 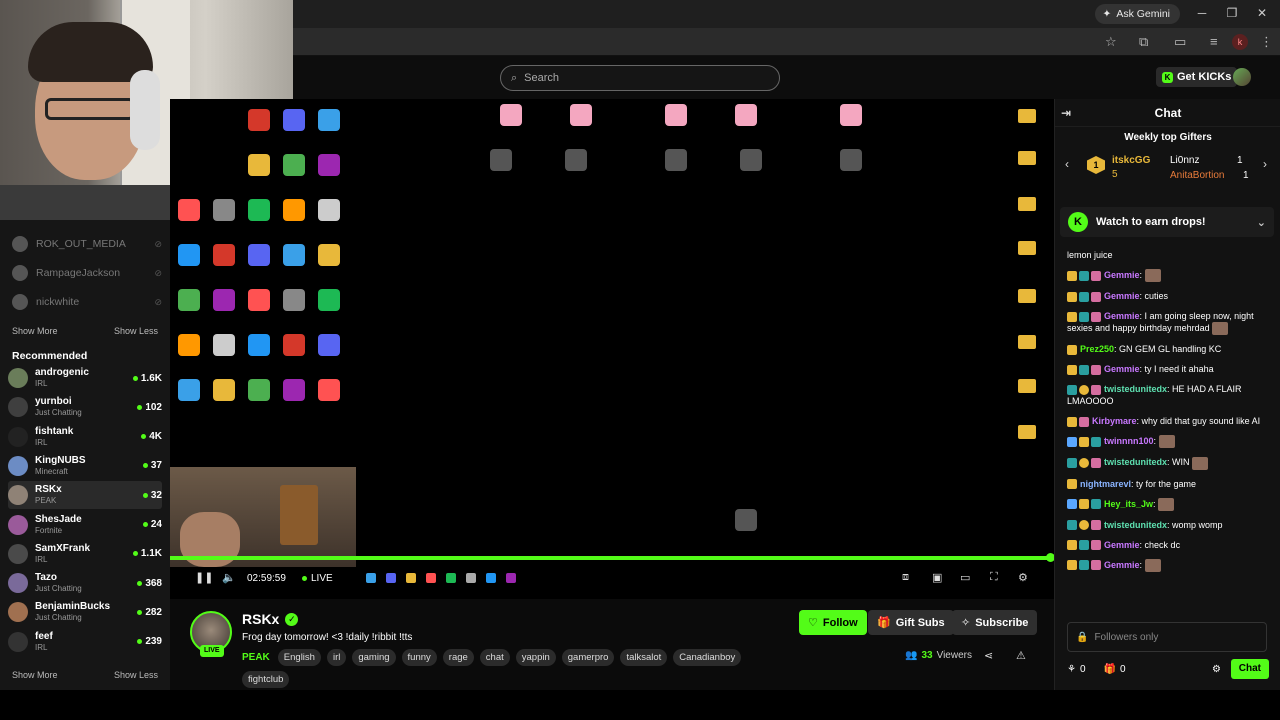 What do you see at coordinates (1197, 77) in the screenshot?
I see `get-kicks-button: K Get KICKs` at bounding box center [1197, 77].